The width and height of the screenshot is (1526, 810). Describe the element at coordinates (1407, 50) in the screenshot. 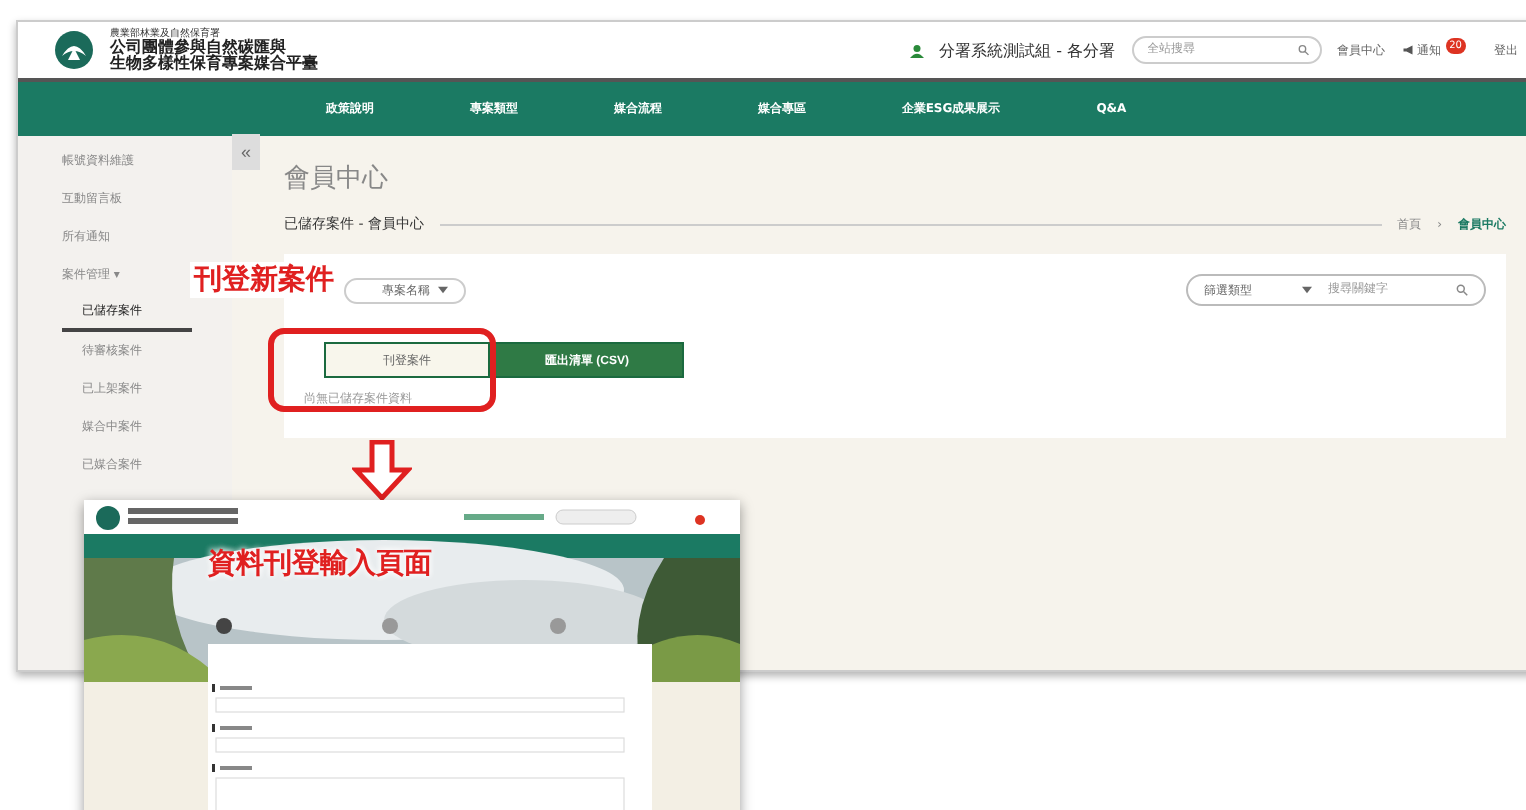

I see `megaphone-icon` at that location.